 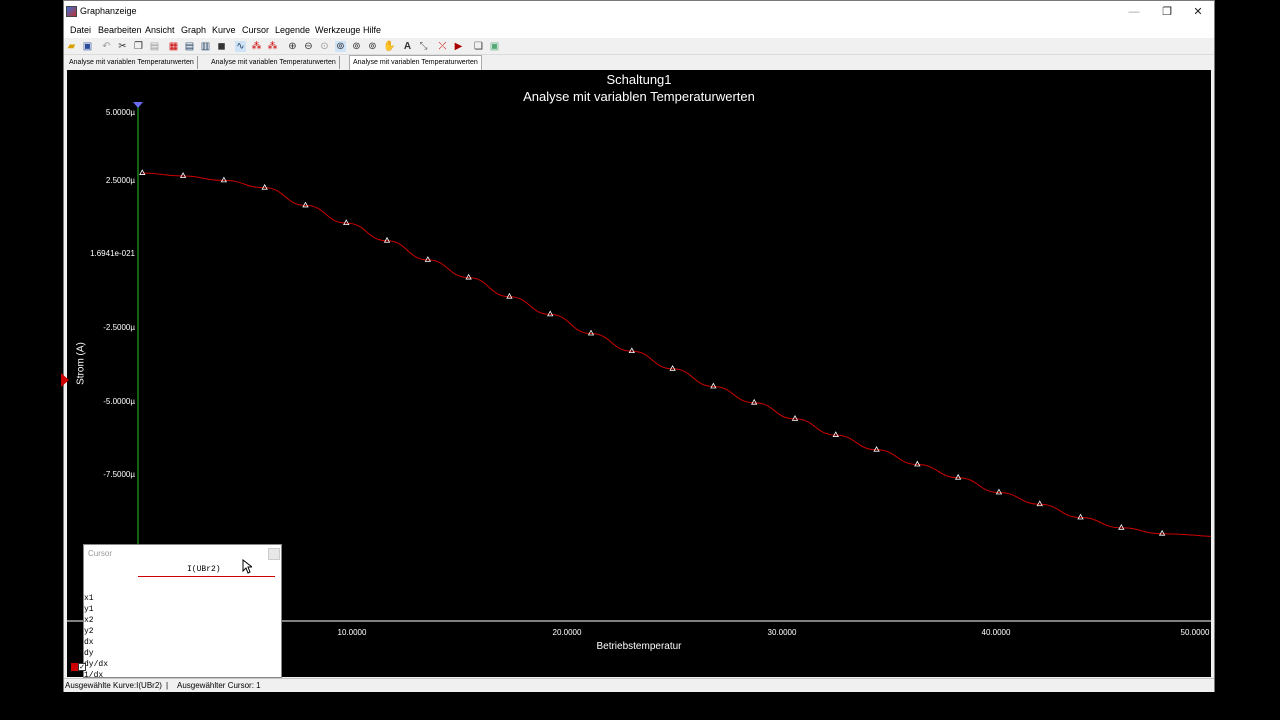 What do you see at coordinates (407, 46) in the screenshot?
I see `text-icon: A` at bounding box center [407, 46].